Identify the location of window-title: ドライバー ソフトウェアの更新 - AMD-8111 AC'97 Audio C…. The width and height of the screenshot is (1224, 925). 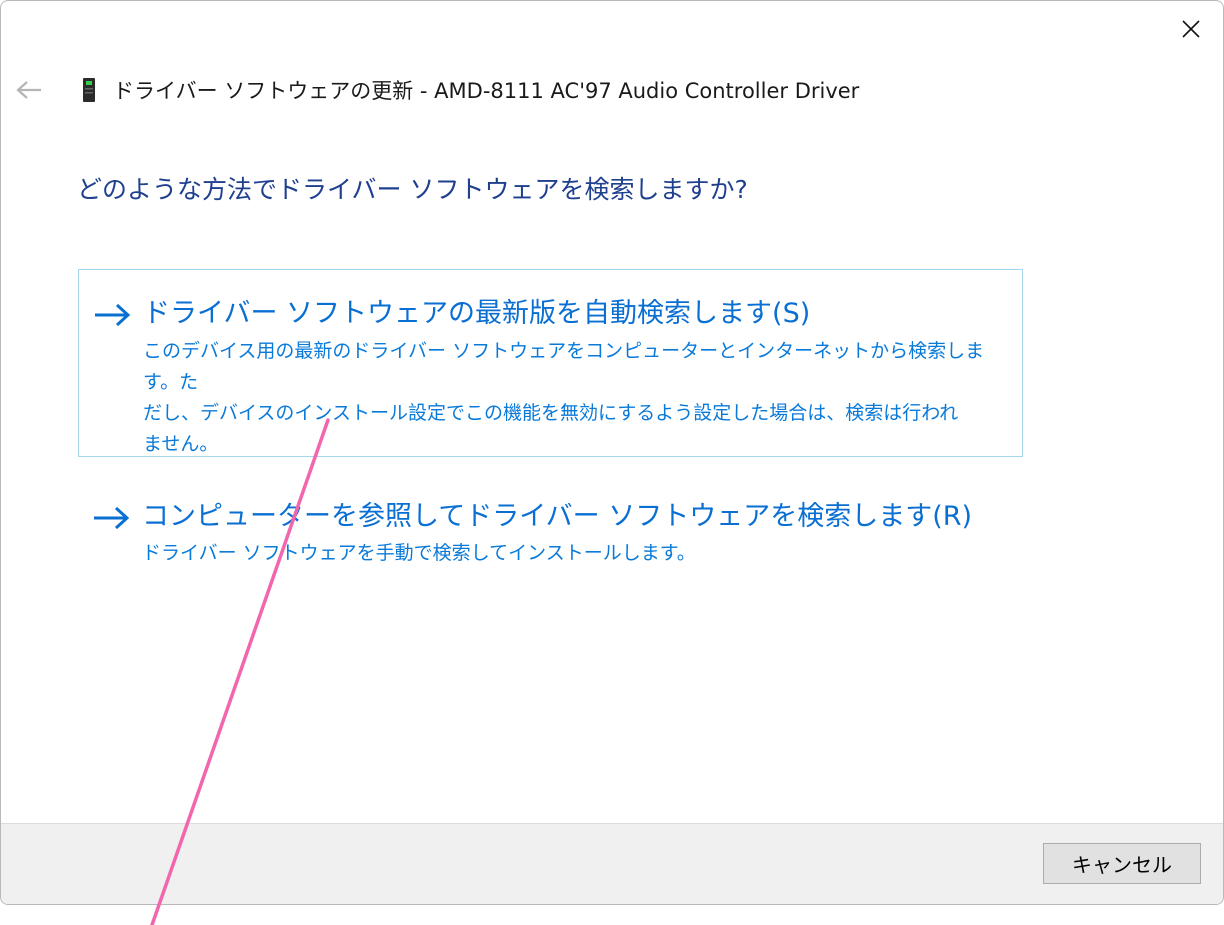
(486, 91).